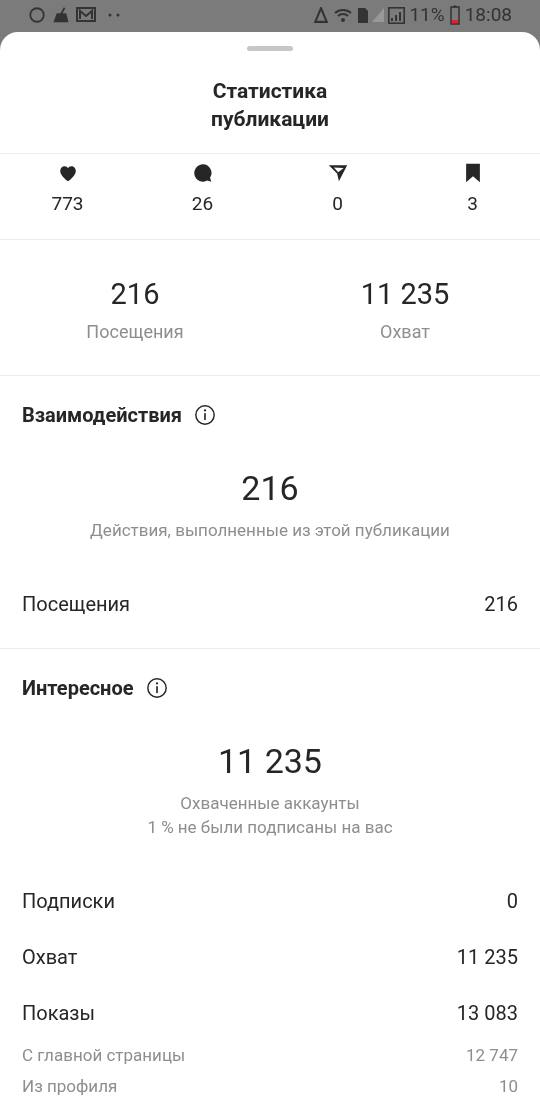 This screenshot has width=540, height=1110. Describe the element at coordinates (59, 1013) in the screenshot. I see `metric-label: Показы` at that location.